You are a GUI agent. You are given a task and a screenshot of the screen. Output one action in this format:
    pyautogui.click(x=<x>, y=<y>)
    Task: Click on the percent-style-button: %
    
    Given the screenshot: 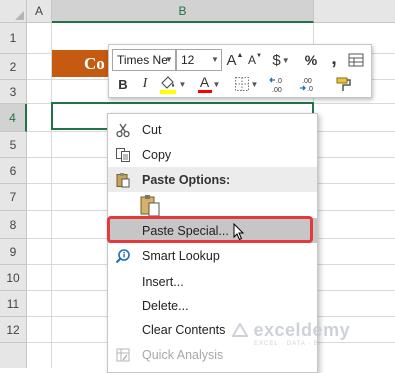 What is the action you would take?
    pyautogui.click(x=311, y=60)
    